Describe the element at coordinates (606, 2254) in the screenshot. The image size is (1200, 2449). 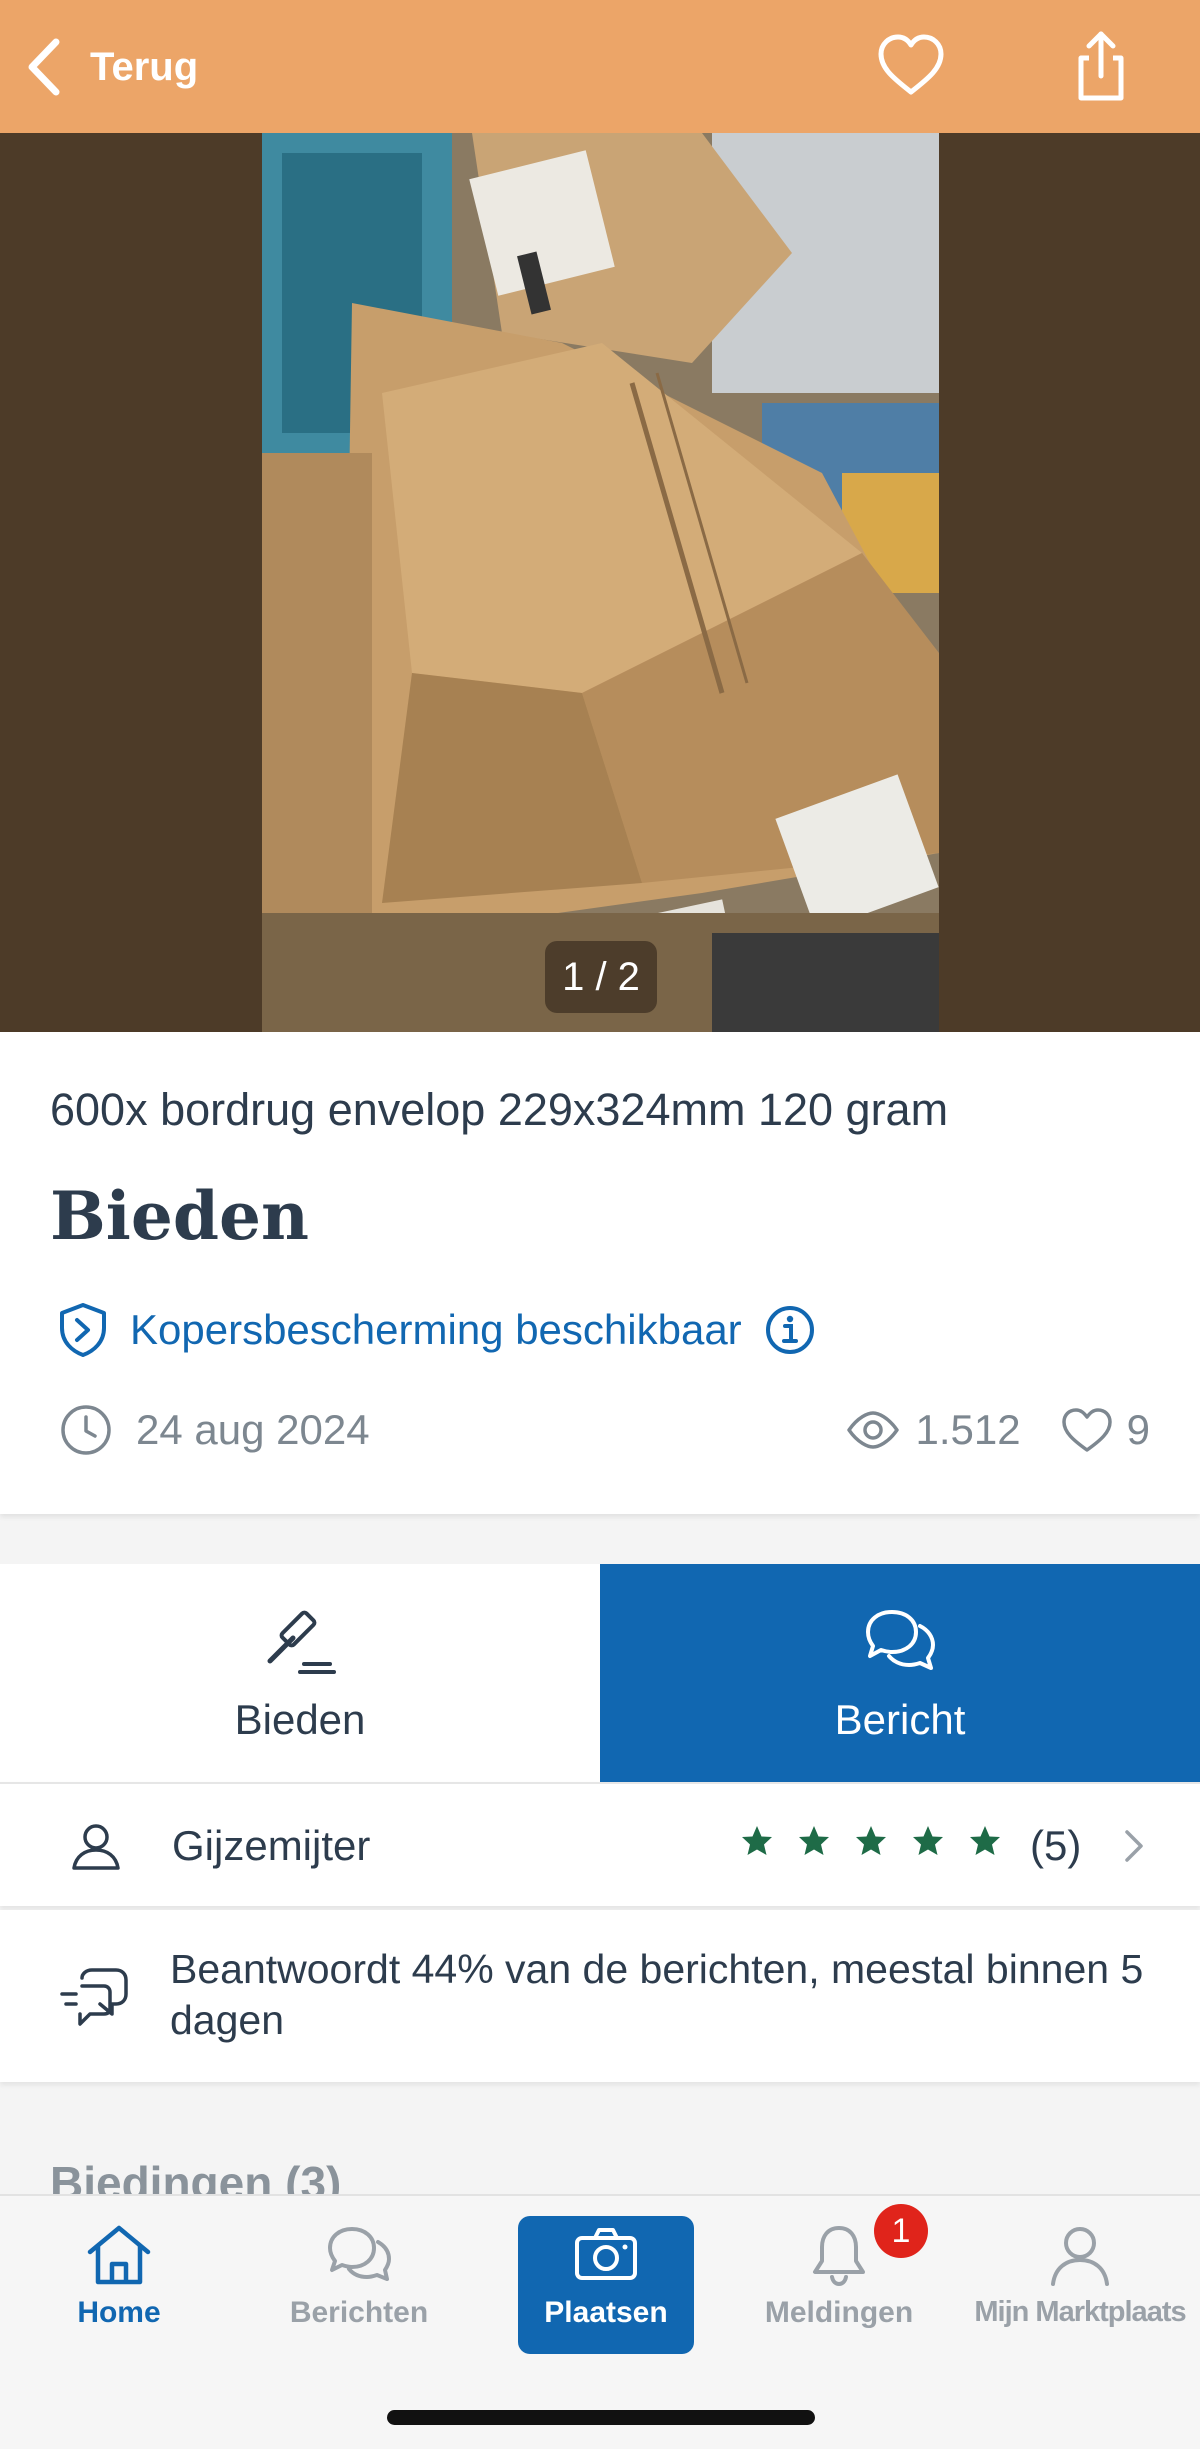
I see `camera-icon` at that location.